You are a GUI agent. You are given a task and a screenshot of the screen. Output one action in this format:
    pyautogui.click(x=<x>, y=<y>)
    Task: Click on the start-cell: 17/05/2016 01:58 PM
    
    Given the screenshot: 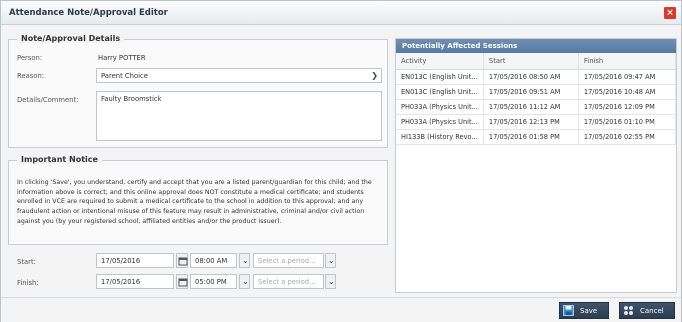 What is the action you would take?
    pyautogui.click(x=531, y=137)
    